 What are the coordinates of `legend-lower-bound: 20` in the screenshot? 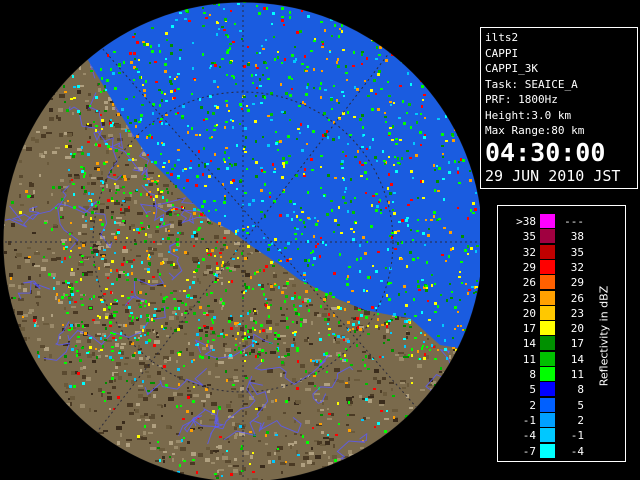 It's located at (529, 313).